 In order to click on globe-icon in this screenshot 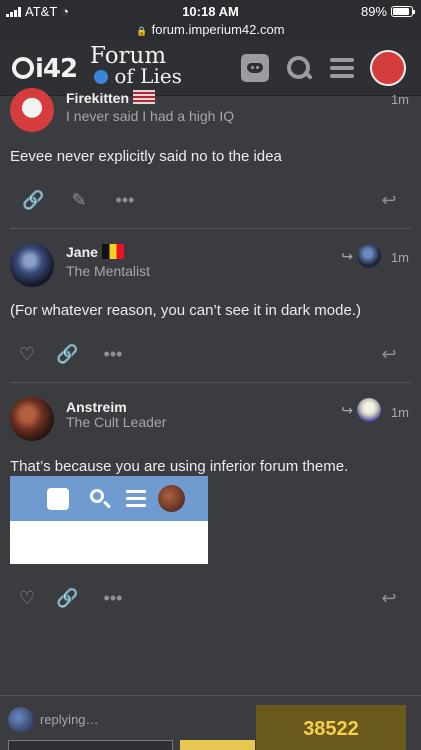, I will do `click(101, 77)`.